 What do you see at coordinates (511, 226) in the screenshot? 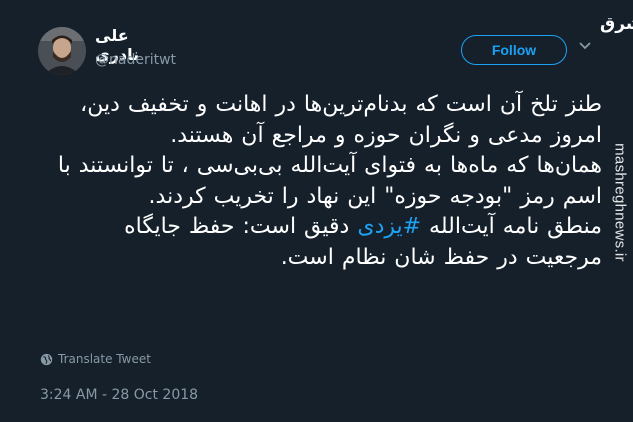
I see `tweet-text-segment: منطق نامه آیت‌الله` at bounding box center [511, 226].